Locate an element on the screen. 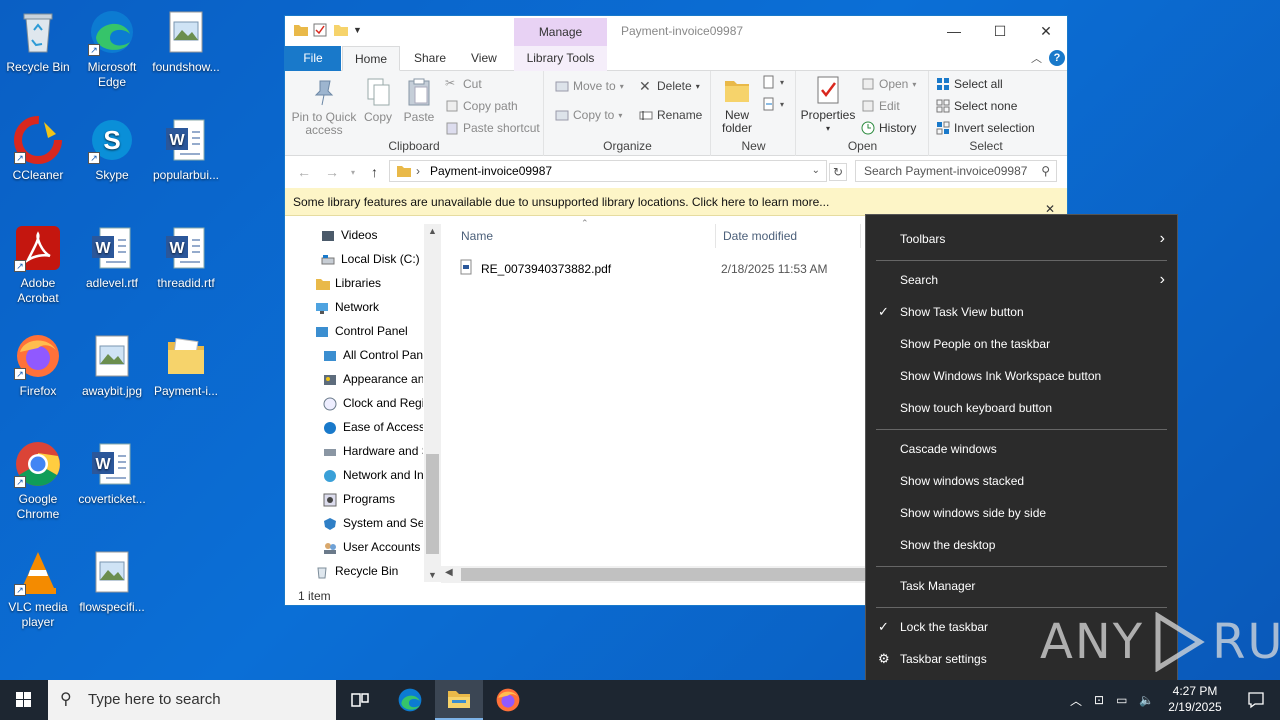  desktop-icon-firefox: ↗ Firefox is located at coordinates (38, 365).